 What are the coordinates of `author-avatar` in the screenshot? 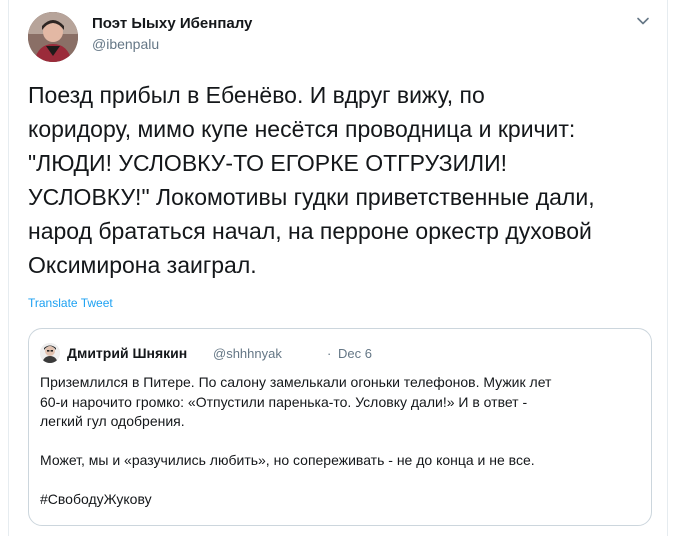 It's located at (53, 37).